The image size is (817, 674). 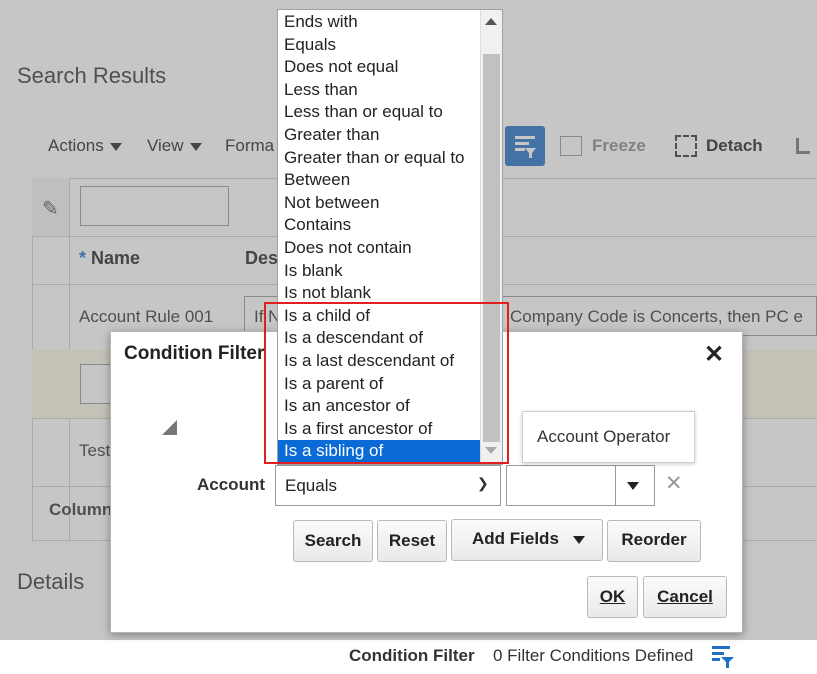 What do you see at coordinates (388, 485) in the screenshot?
I see `account-operator-select: Equals ❯` at bounding box center [388, 485].